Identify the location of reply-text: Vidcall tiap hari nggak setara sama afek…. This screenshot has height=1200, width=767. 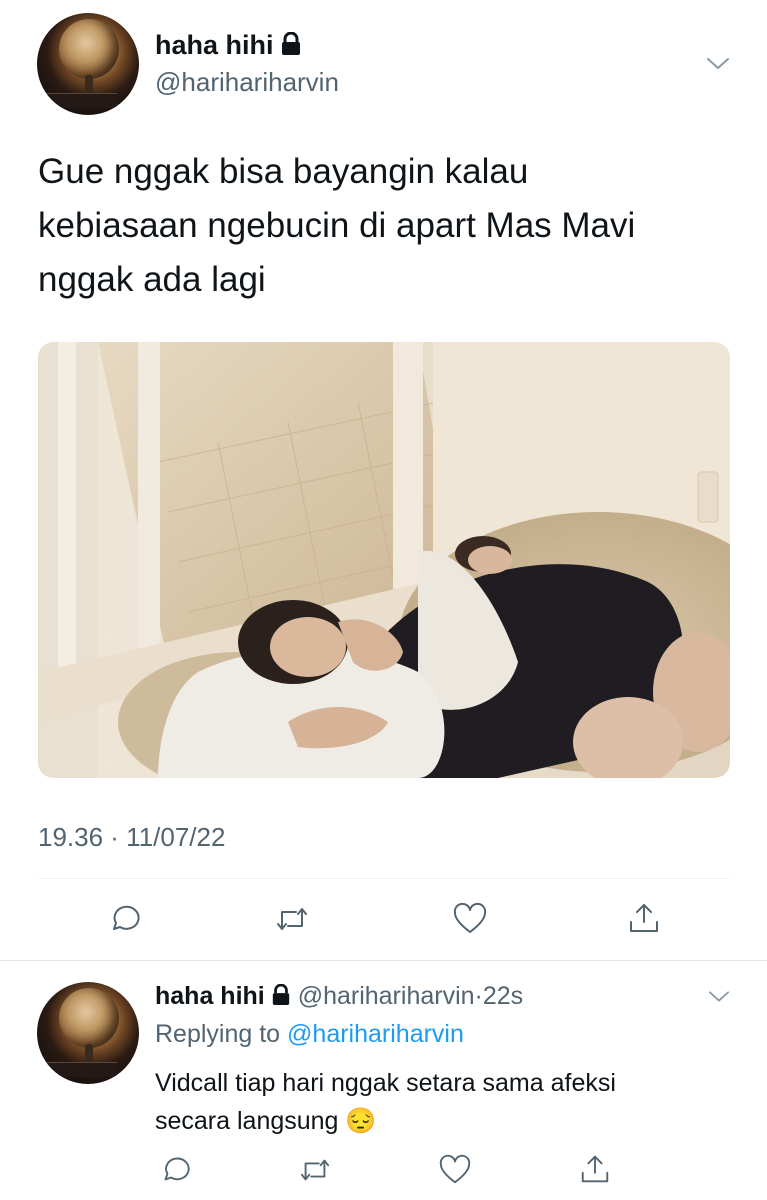
(455, 1102).